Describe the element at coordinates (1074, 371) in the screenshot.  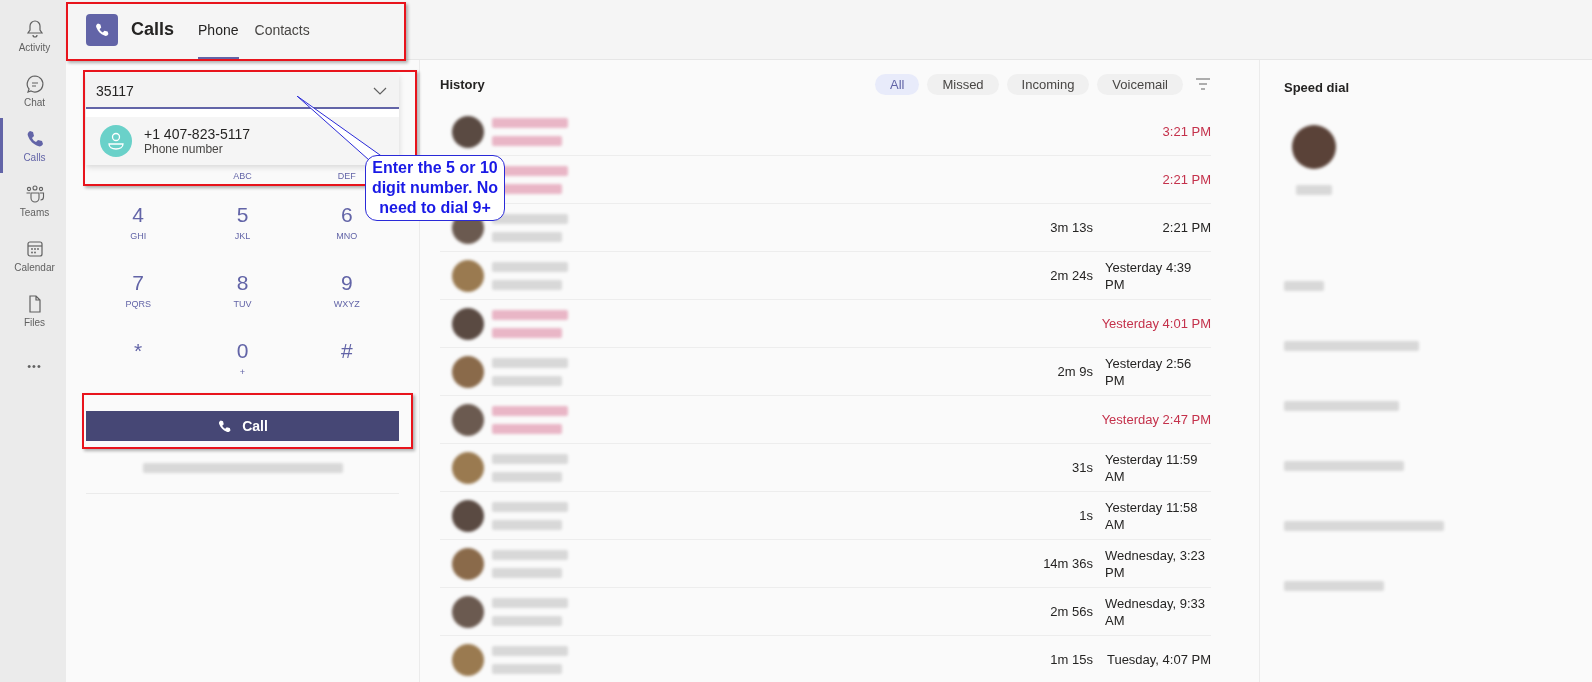
I see `call-duration: 2m 9s` at that location.